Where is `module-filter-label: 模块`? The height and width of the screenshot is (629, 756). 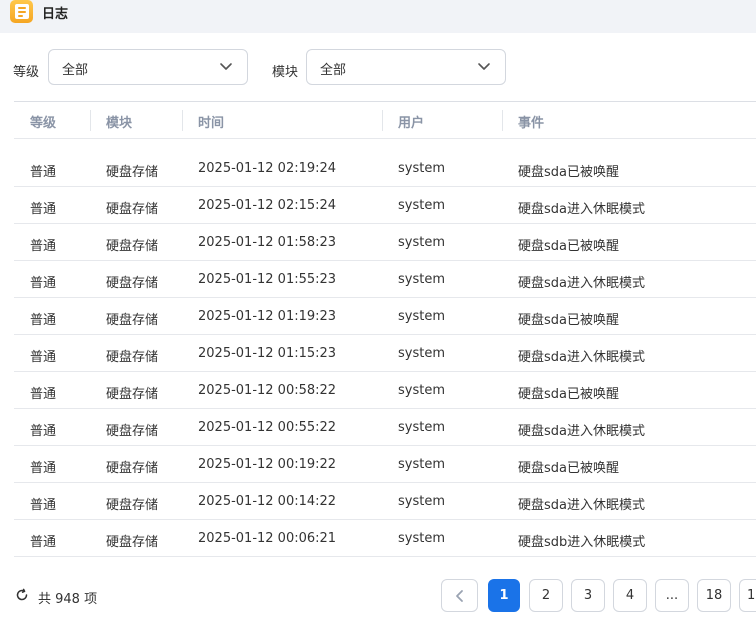 module-filter-label: 模块 is located at coordinates (285, 72).